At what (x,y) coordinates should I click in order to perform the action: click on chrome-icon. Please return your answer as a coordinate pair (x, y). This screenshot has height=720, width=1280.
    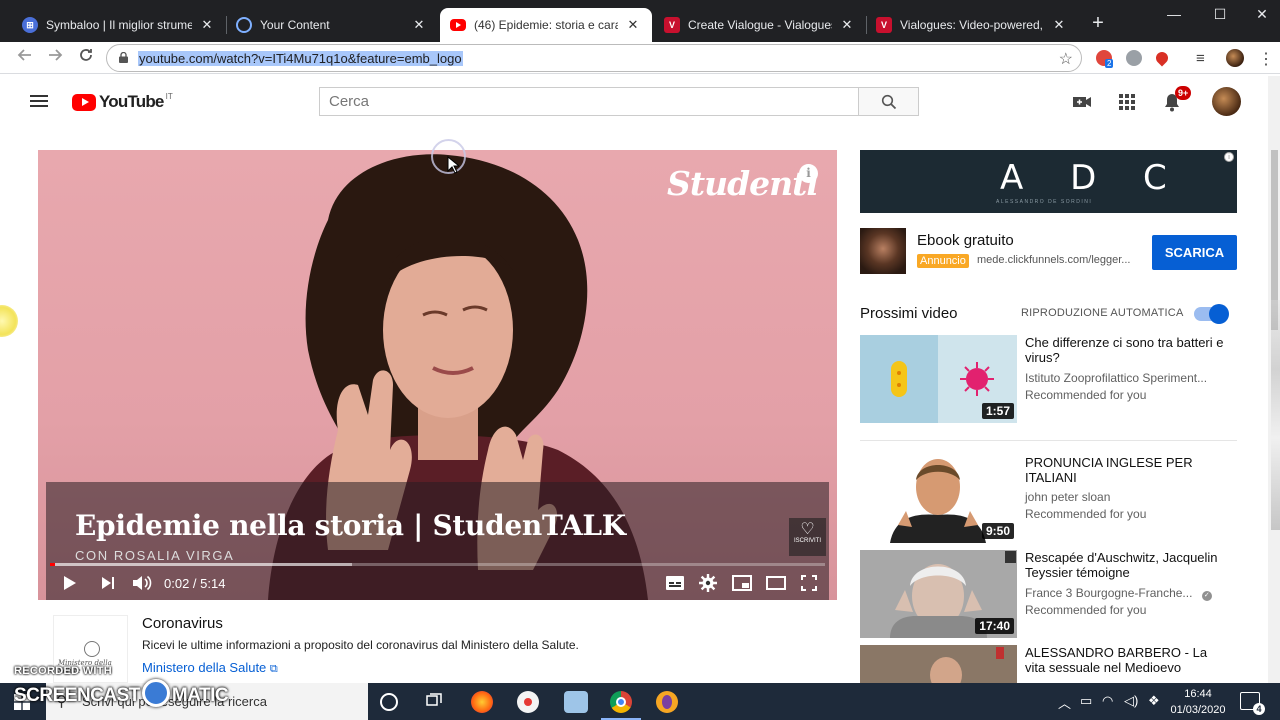
    Looking at the image, I should click on (621, 702).